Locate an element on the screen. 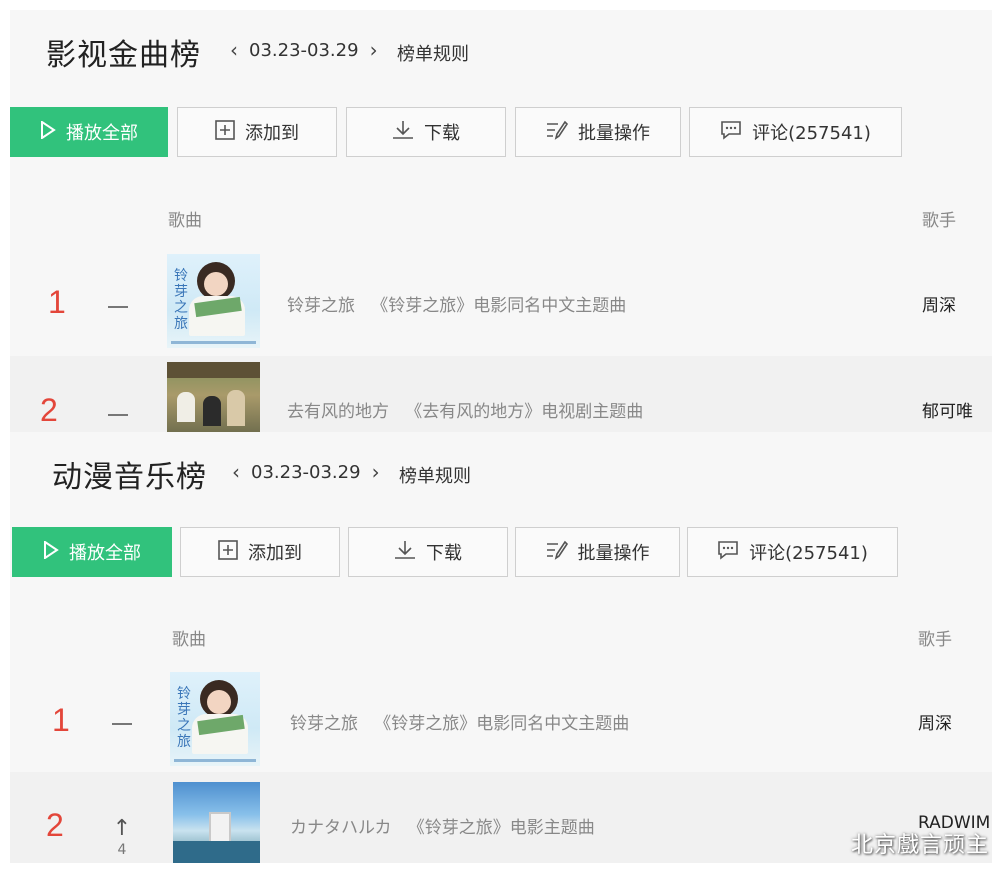 Image resolution: width=1003 pixels, height=873 pixels. rank-up-icon: ↑ is located at coordinates (122, 828).